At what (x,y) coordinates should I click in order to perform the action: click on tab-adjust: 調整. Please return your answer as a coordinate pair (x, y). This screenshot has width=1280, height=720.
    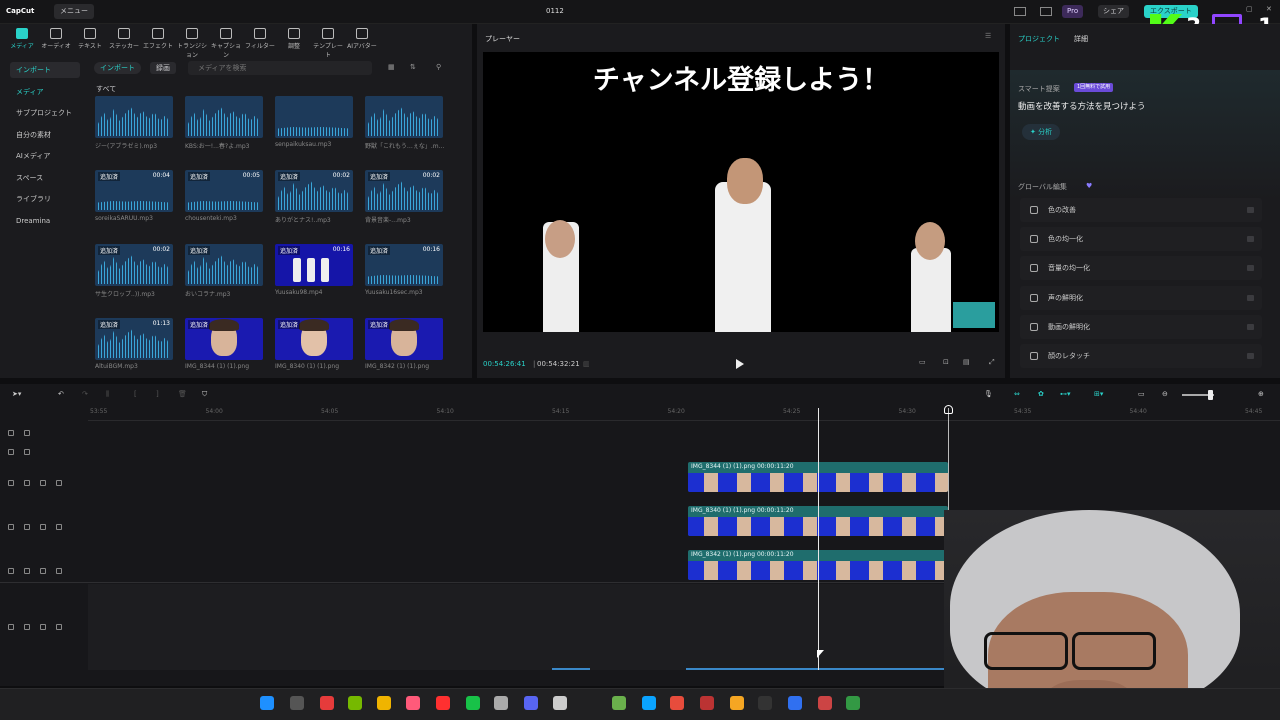
    Looking at the image, I should click on (294, 39).